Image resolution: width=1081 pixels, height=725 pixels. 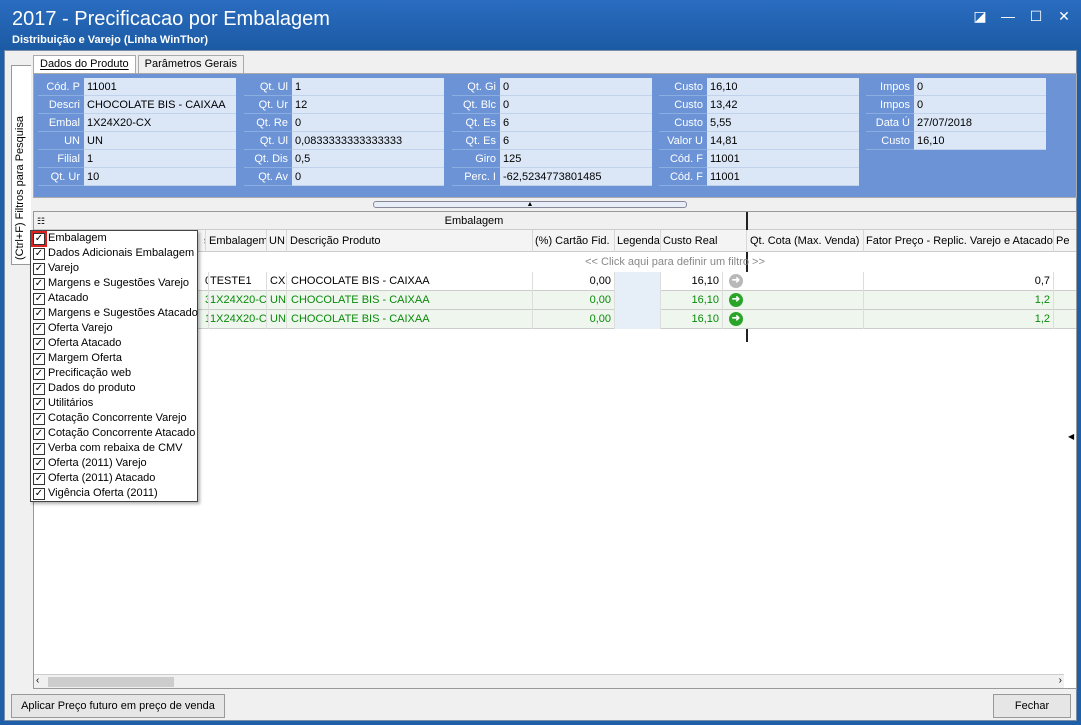 I want to click on column-chooser-item: ✓ Oferta Atacado, so click(x=114, y=343).